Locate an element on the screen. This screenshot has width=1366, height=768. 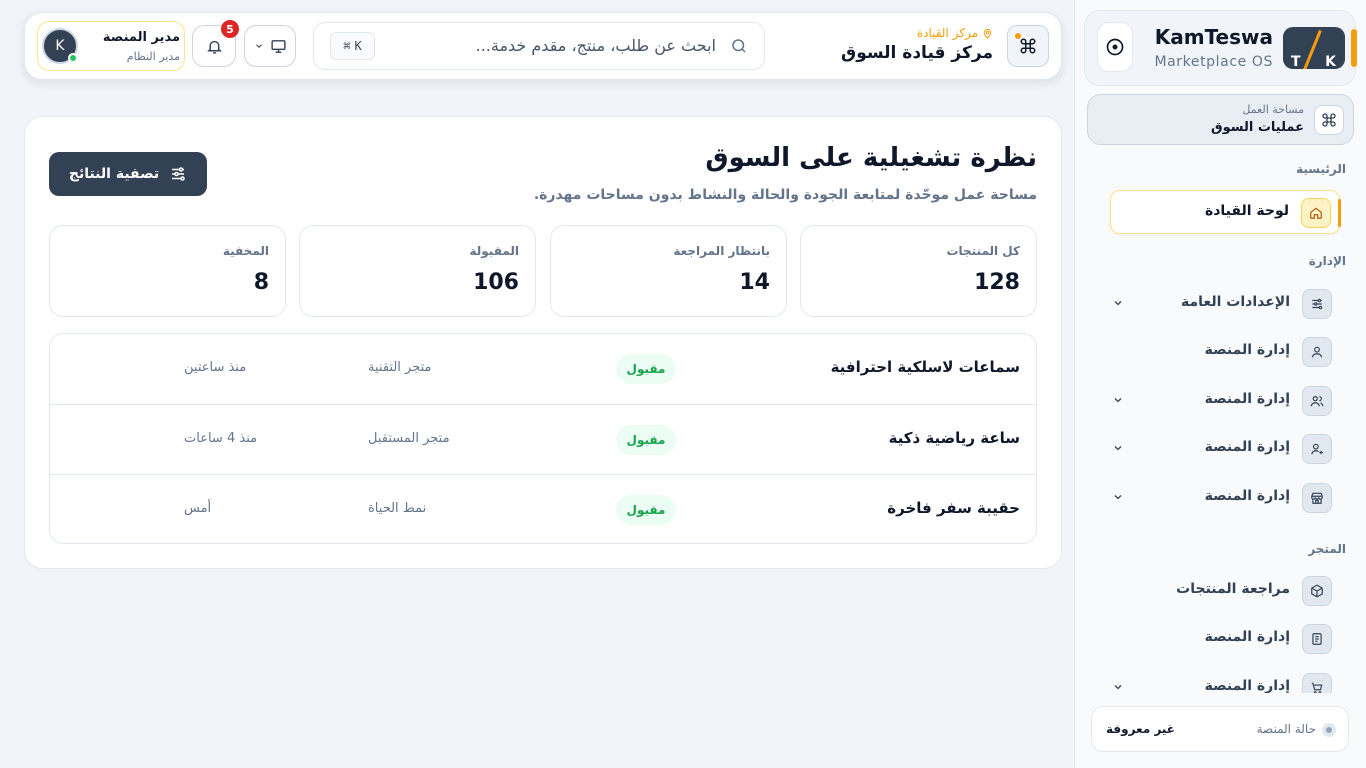
brand-subtitle: Marketplace OS is located at coordinates (1213, 62).